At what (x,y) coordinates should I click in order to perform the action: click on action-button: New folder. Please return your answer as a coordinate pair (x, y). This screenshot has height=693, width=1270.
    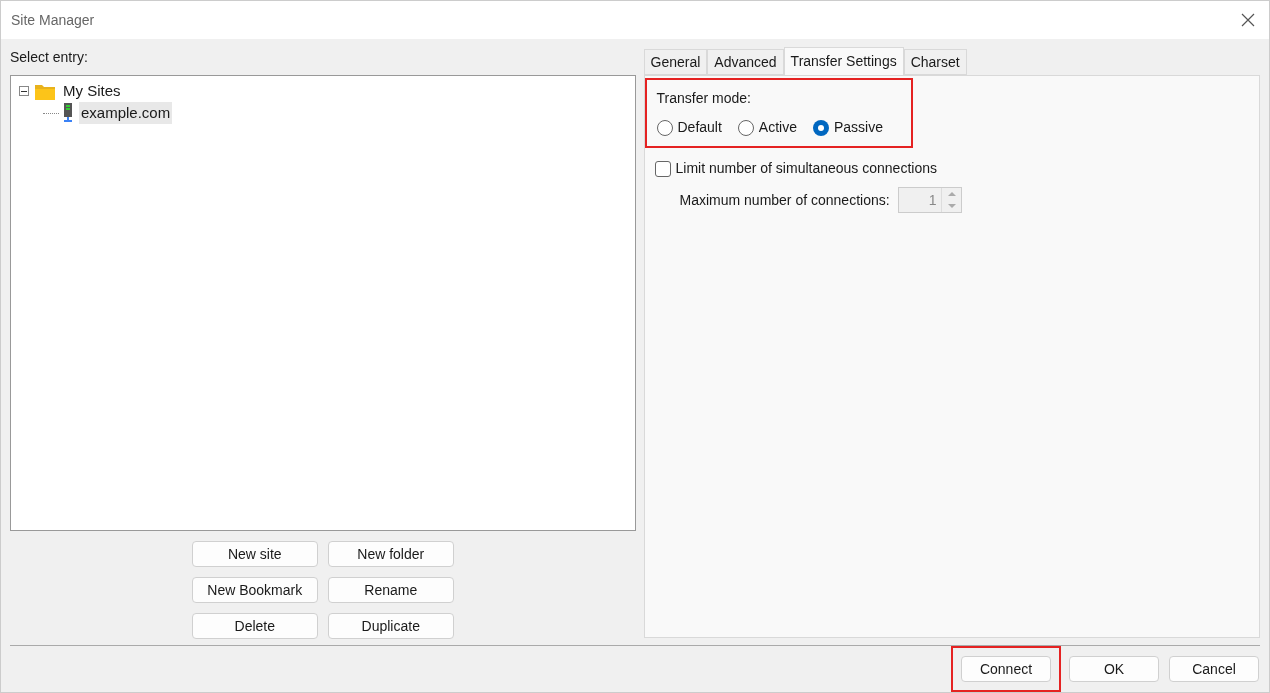
    Looking at the image, I should click on (390, 554).